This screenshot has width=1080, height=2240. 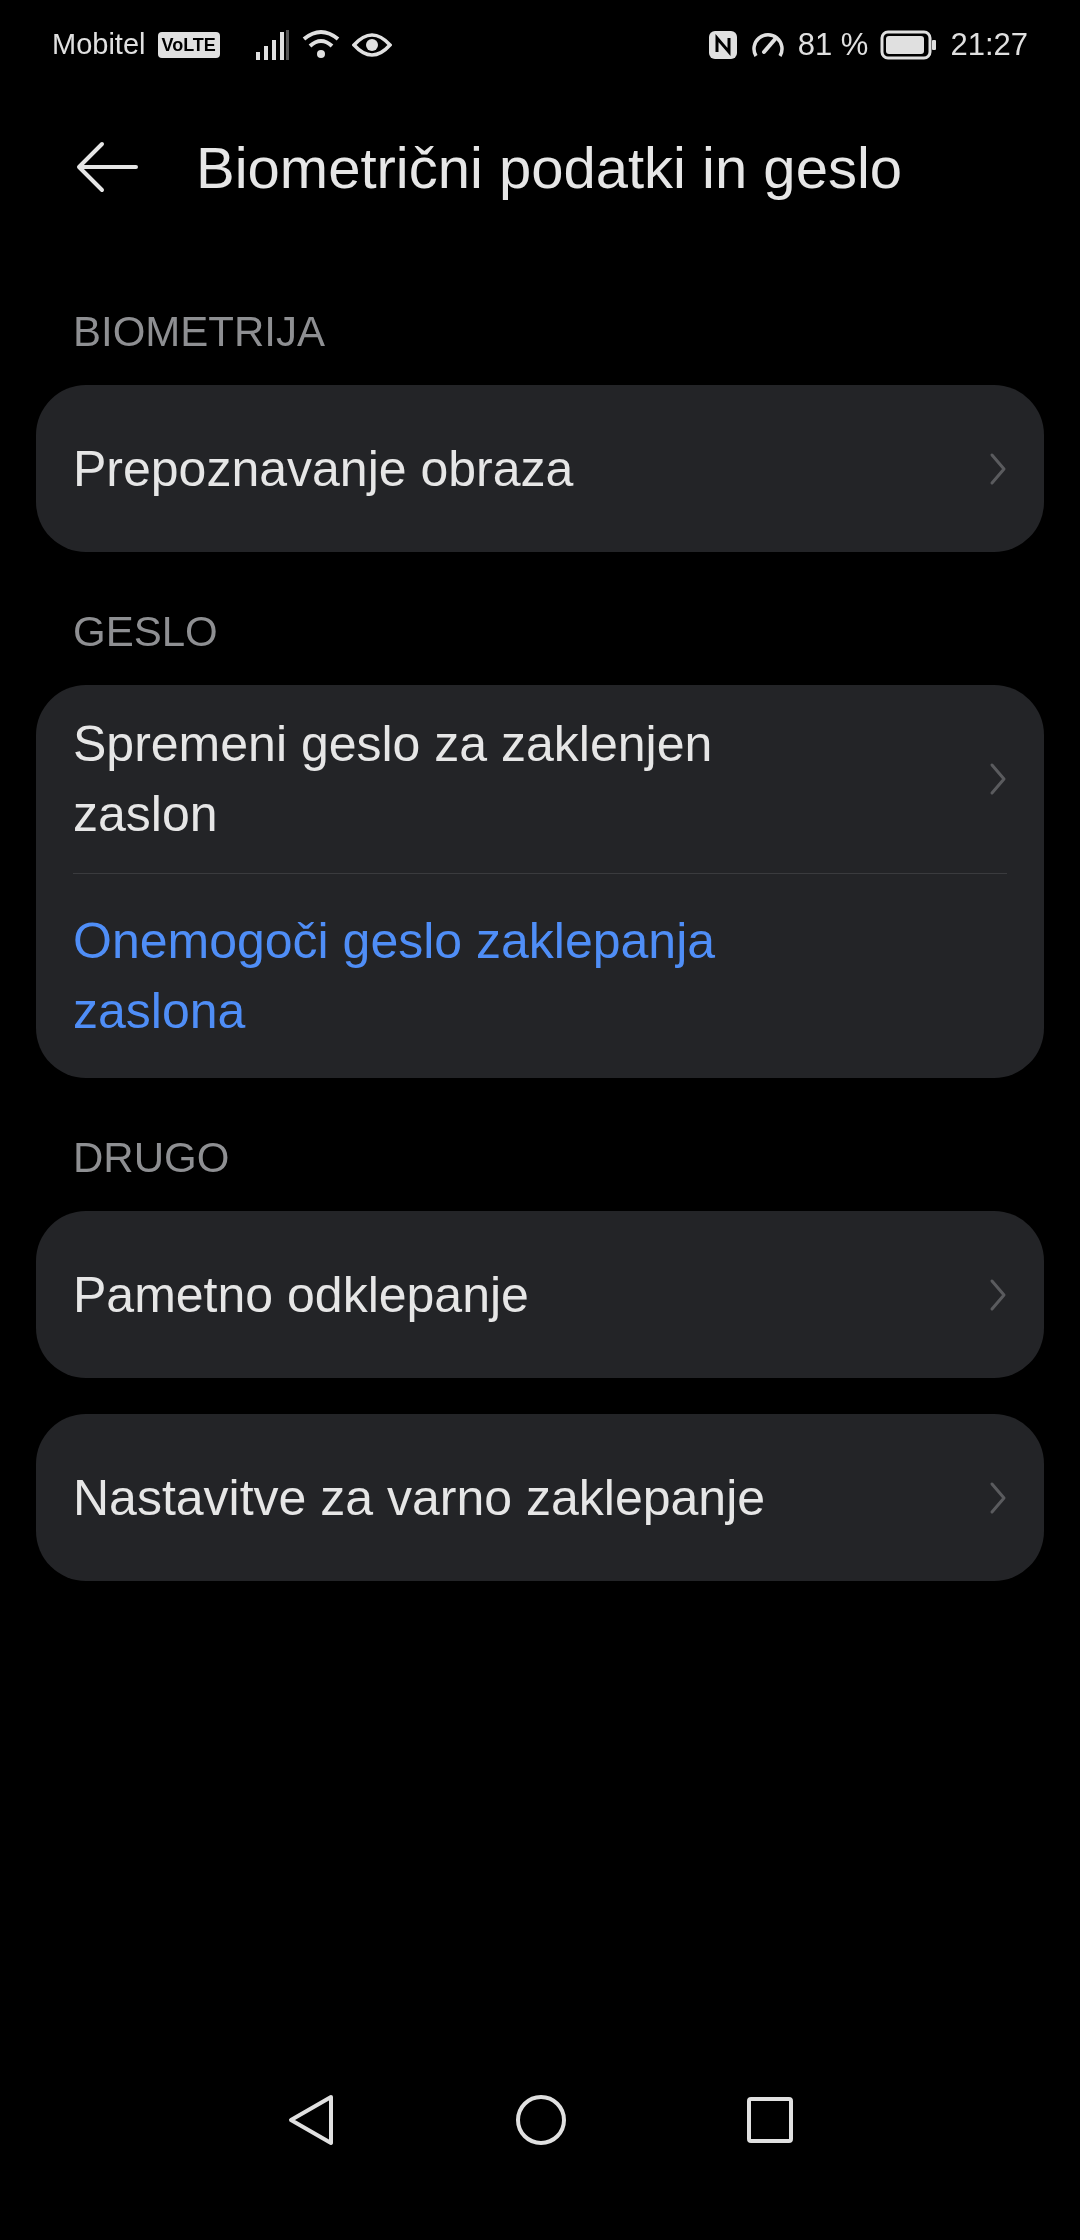 What do you see at coordinates (540, 1497) in the screenshot?
I see `settings-item: Nastavitve za varno zaklepanje` at bounding box center [540, 1497].